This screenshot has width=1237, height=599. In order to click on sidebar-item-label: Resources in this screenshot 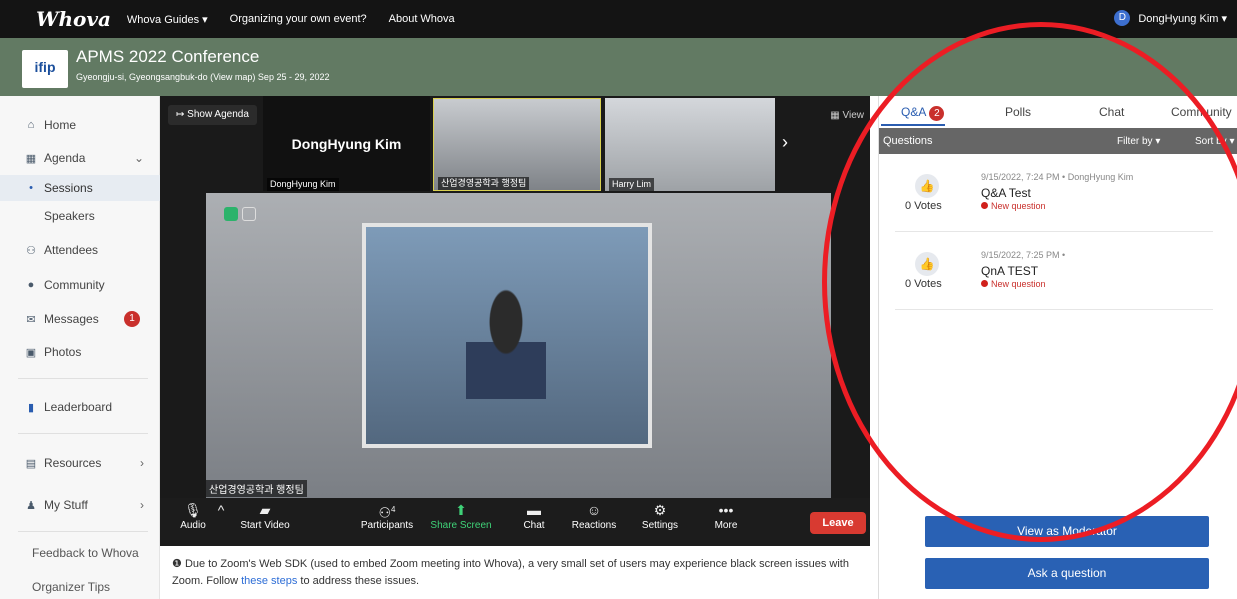, I will do `click(73, 463)`.